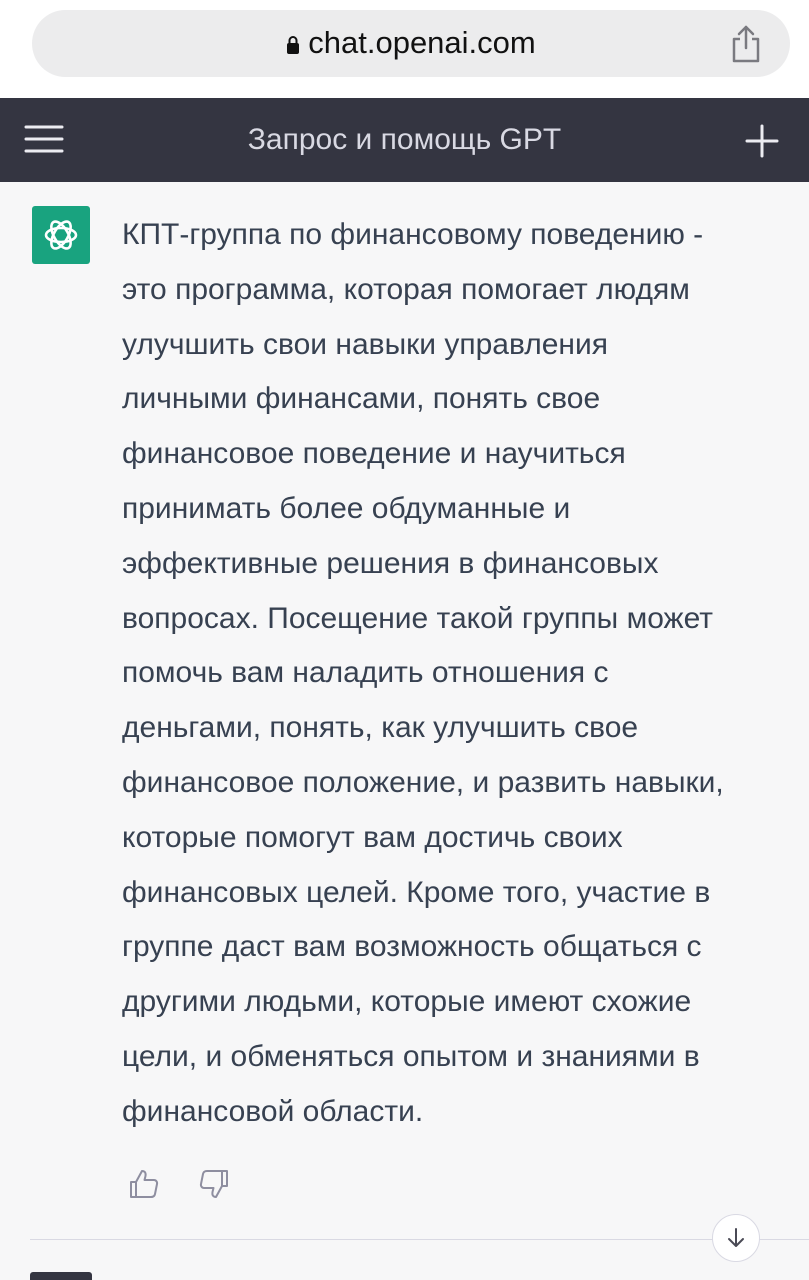 The image size is (809, 1280). I want to click on share-icon, so click(746, 44).